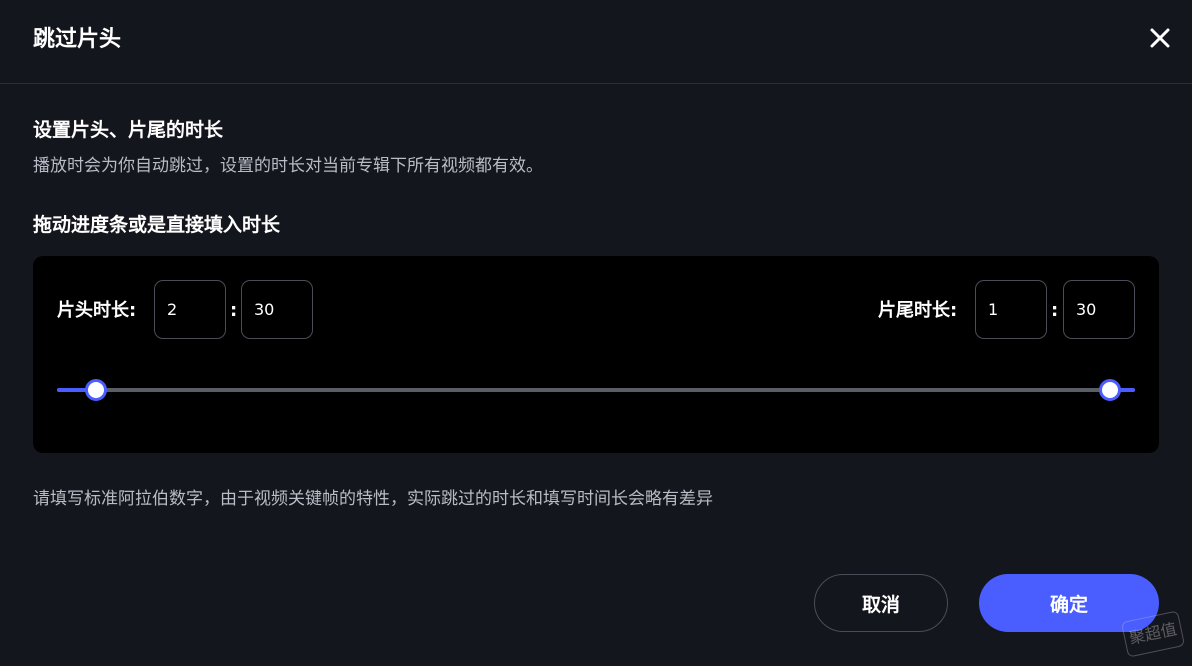 This screenshot has height=666, width=1192. I want to click on outro-minutes-input, so click(1011, 309).